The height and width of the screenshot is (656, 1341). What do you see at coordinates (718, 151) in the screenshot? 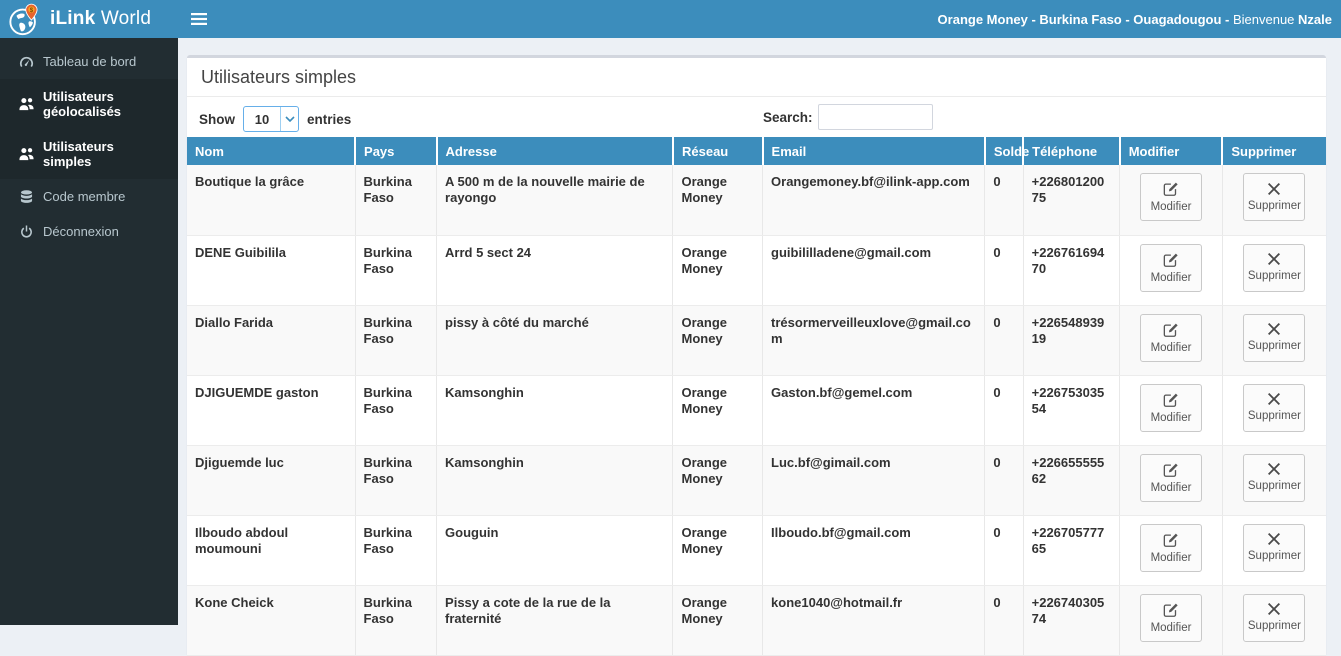
I see `column-header-r-seau: Réseau` at bounding box center [718, 151].